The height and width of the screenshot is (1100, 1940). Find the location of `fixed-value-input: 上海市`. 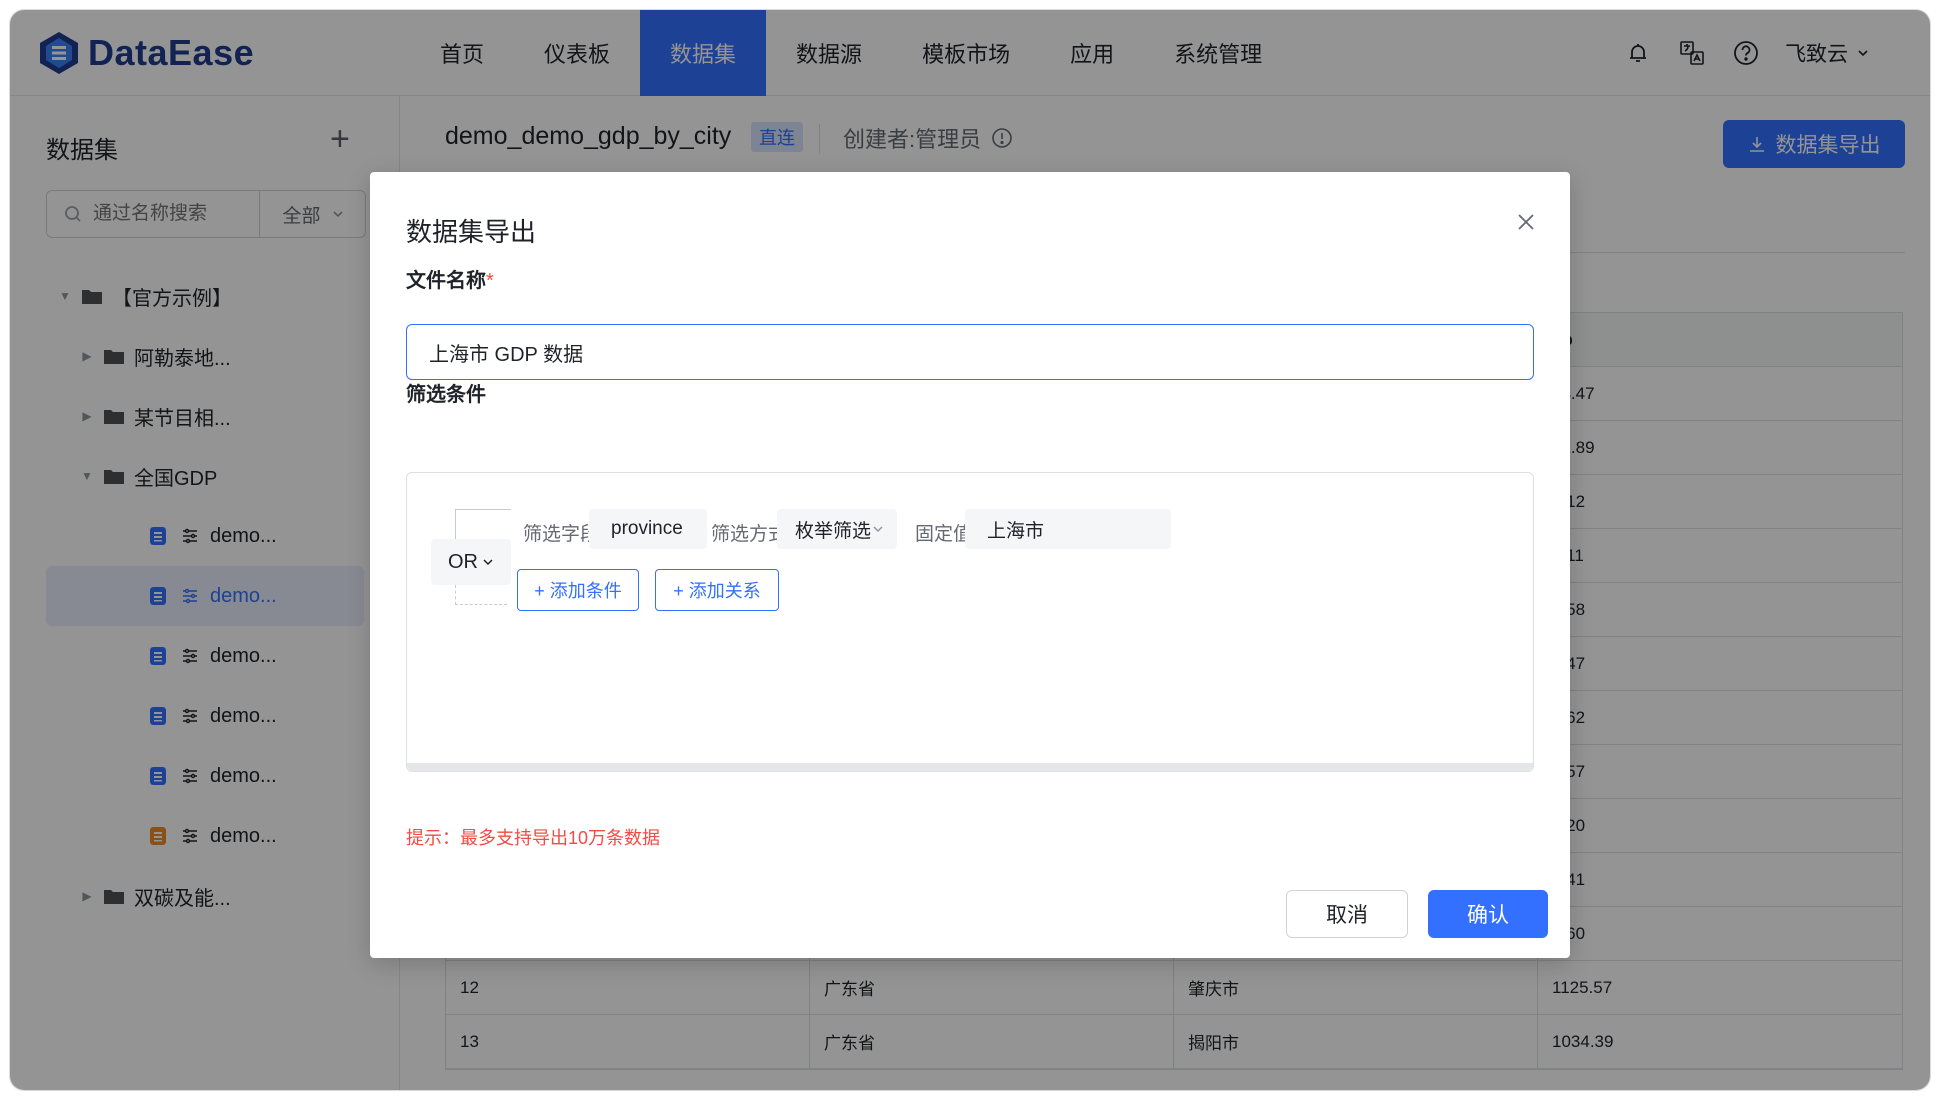

fixed-value-input: 上海市 is located at coordinates (1068, 529).